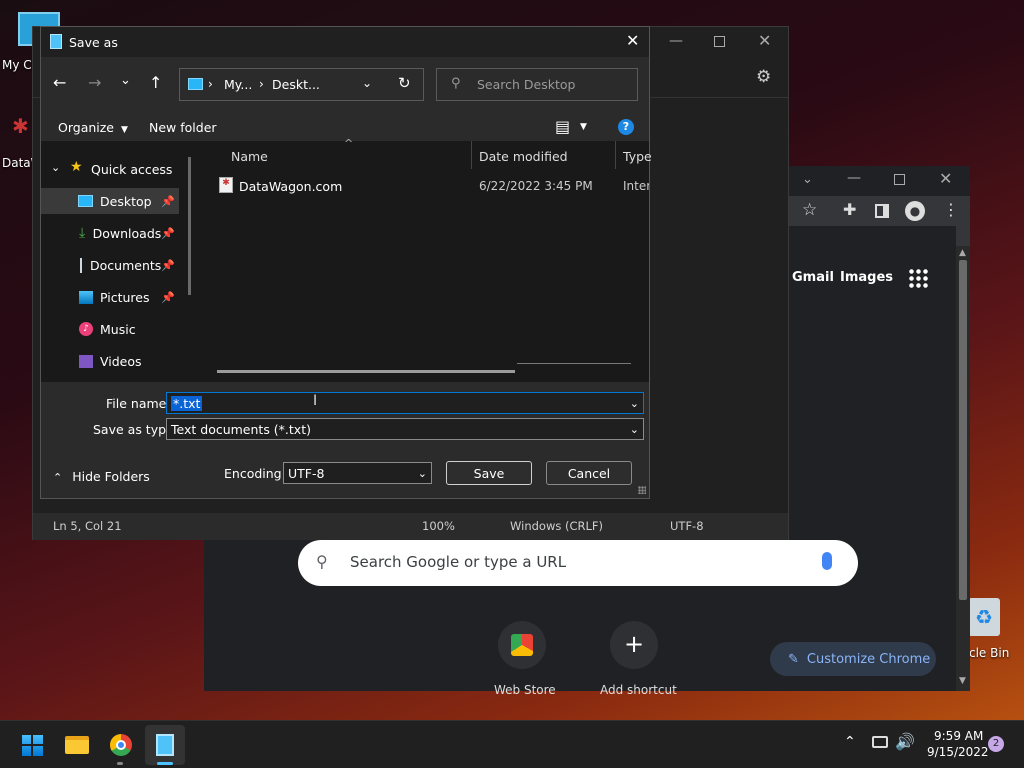 This screenshot has height=768, width=1024. I want to click on gmail-link: Gmail, so click(813, 277).